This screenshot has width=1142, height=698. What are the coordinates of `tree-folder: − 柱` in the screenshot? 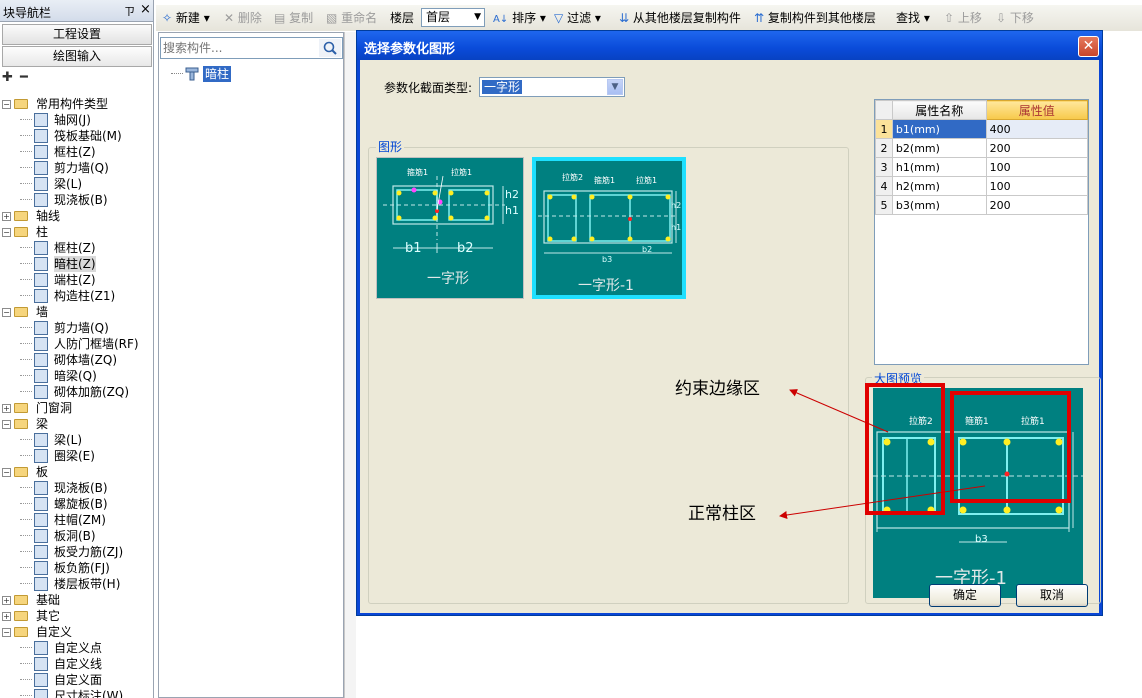 It's located at (76, 232).